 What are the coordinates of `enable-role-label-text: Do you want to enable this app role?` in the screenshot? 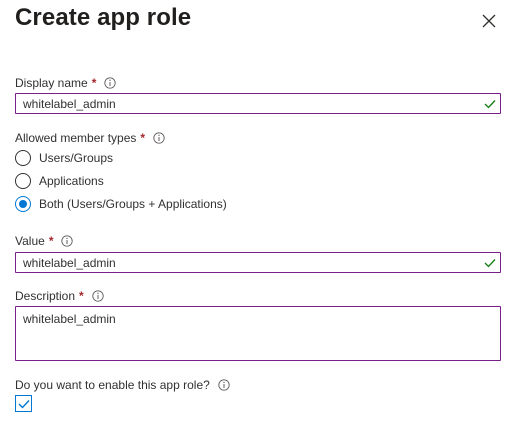 It's located at (112, 385).